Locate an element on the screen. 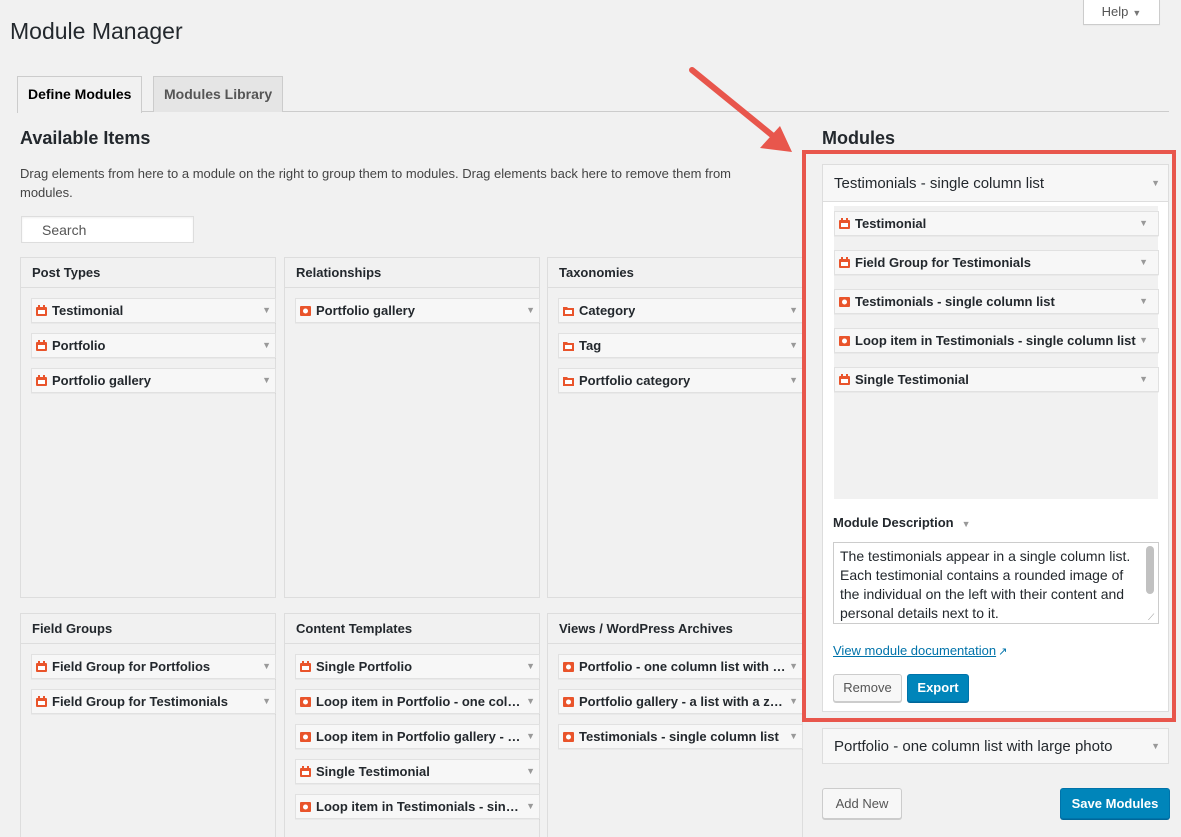 The image size is (1181, 837). field-groups-box: Field Groups is located at coordinates (148, 725).